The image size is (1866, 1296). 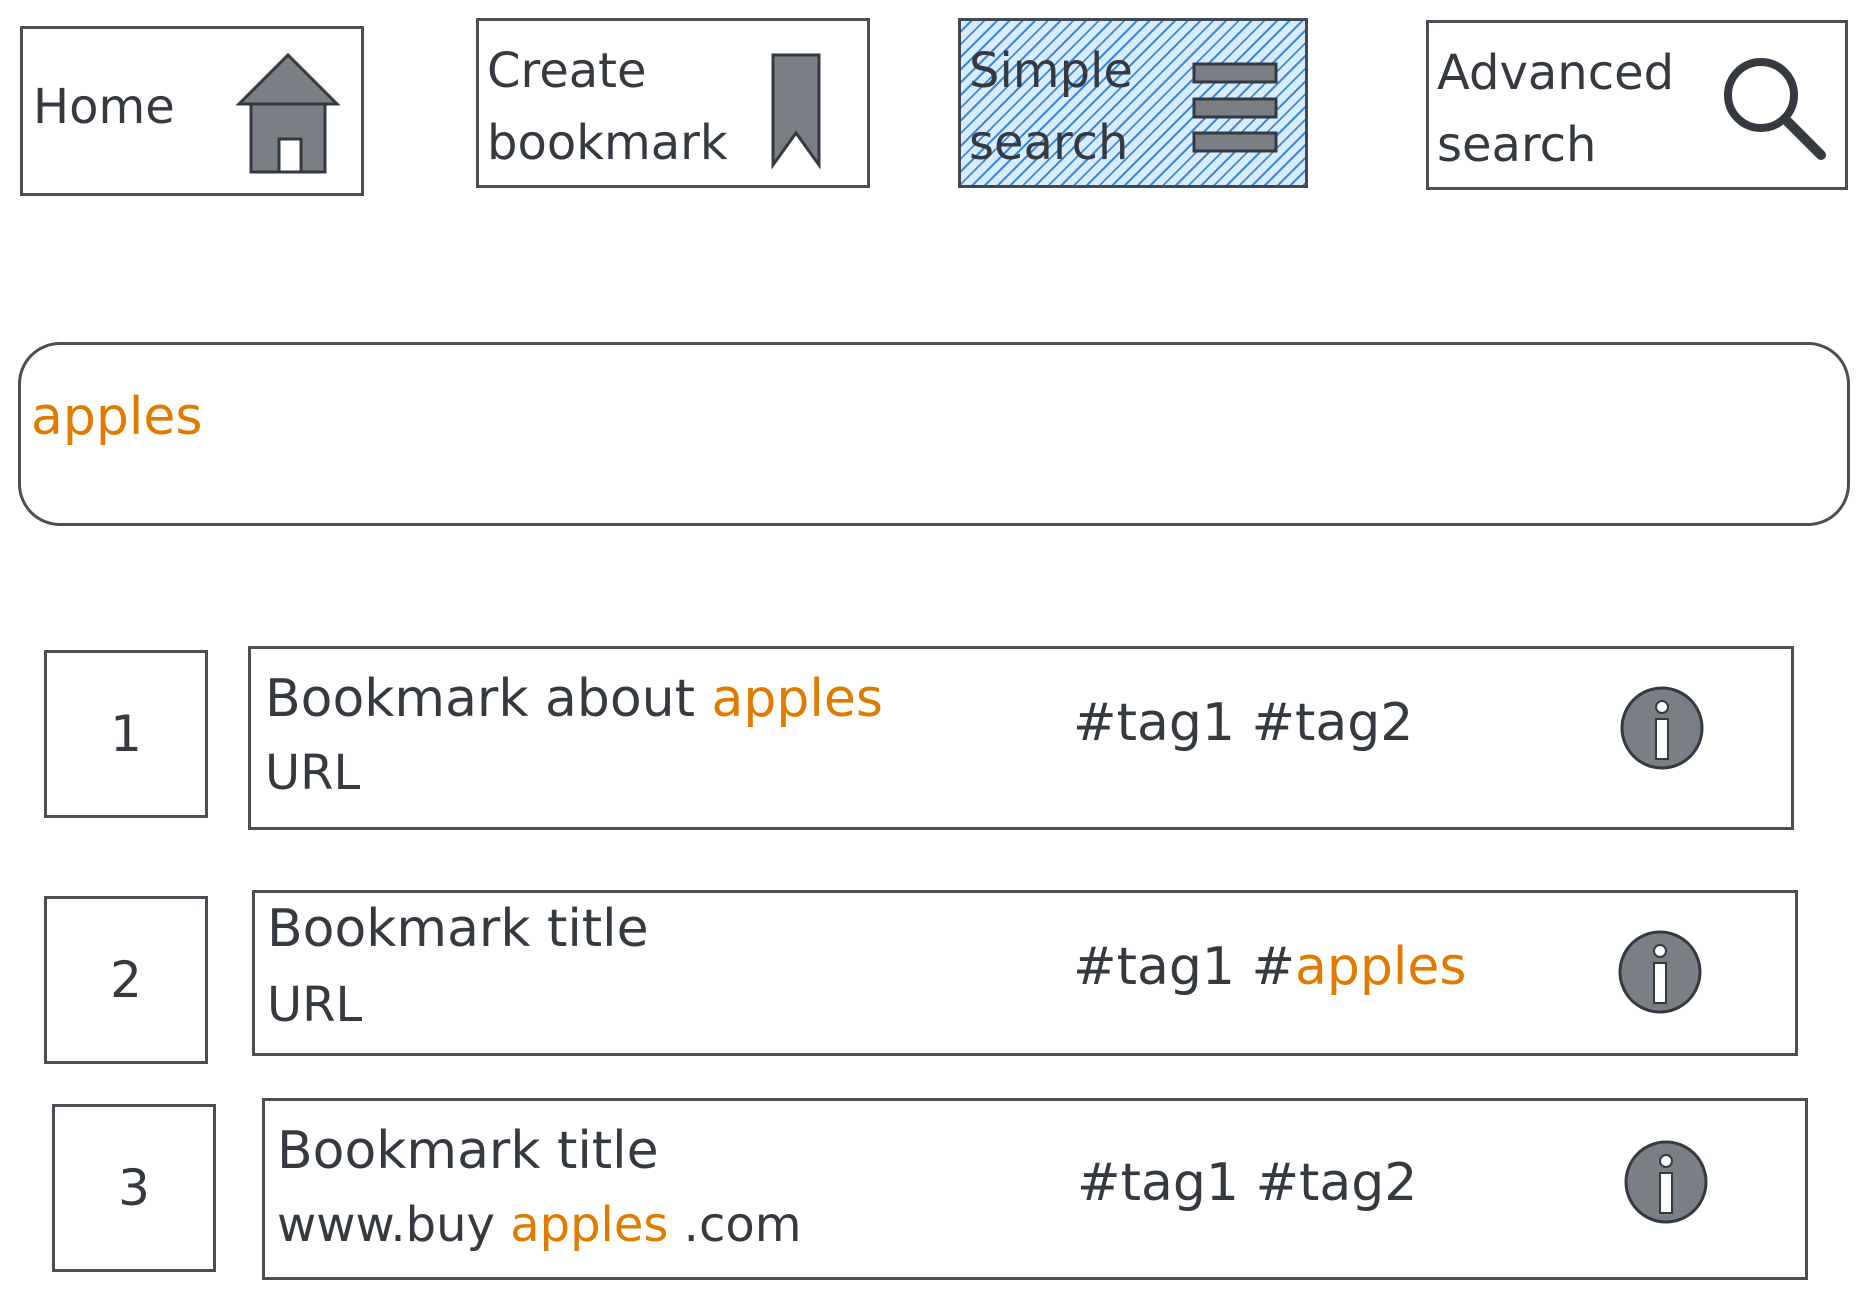 What do you see at coordinates (192, 111) in the screenshot?
I see `home-button: Home` at bounding box center [192, 111].